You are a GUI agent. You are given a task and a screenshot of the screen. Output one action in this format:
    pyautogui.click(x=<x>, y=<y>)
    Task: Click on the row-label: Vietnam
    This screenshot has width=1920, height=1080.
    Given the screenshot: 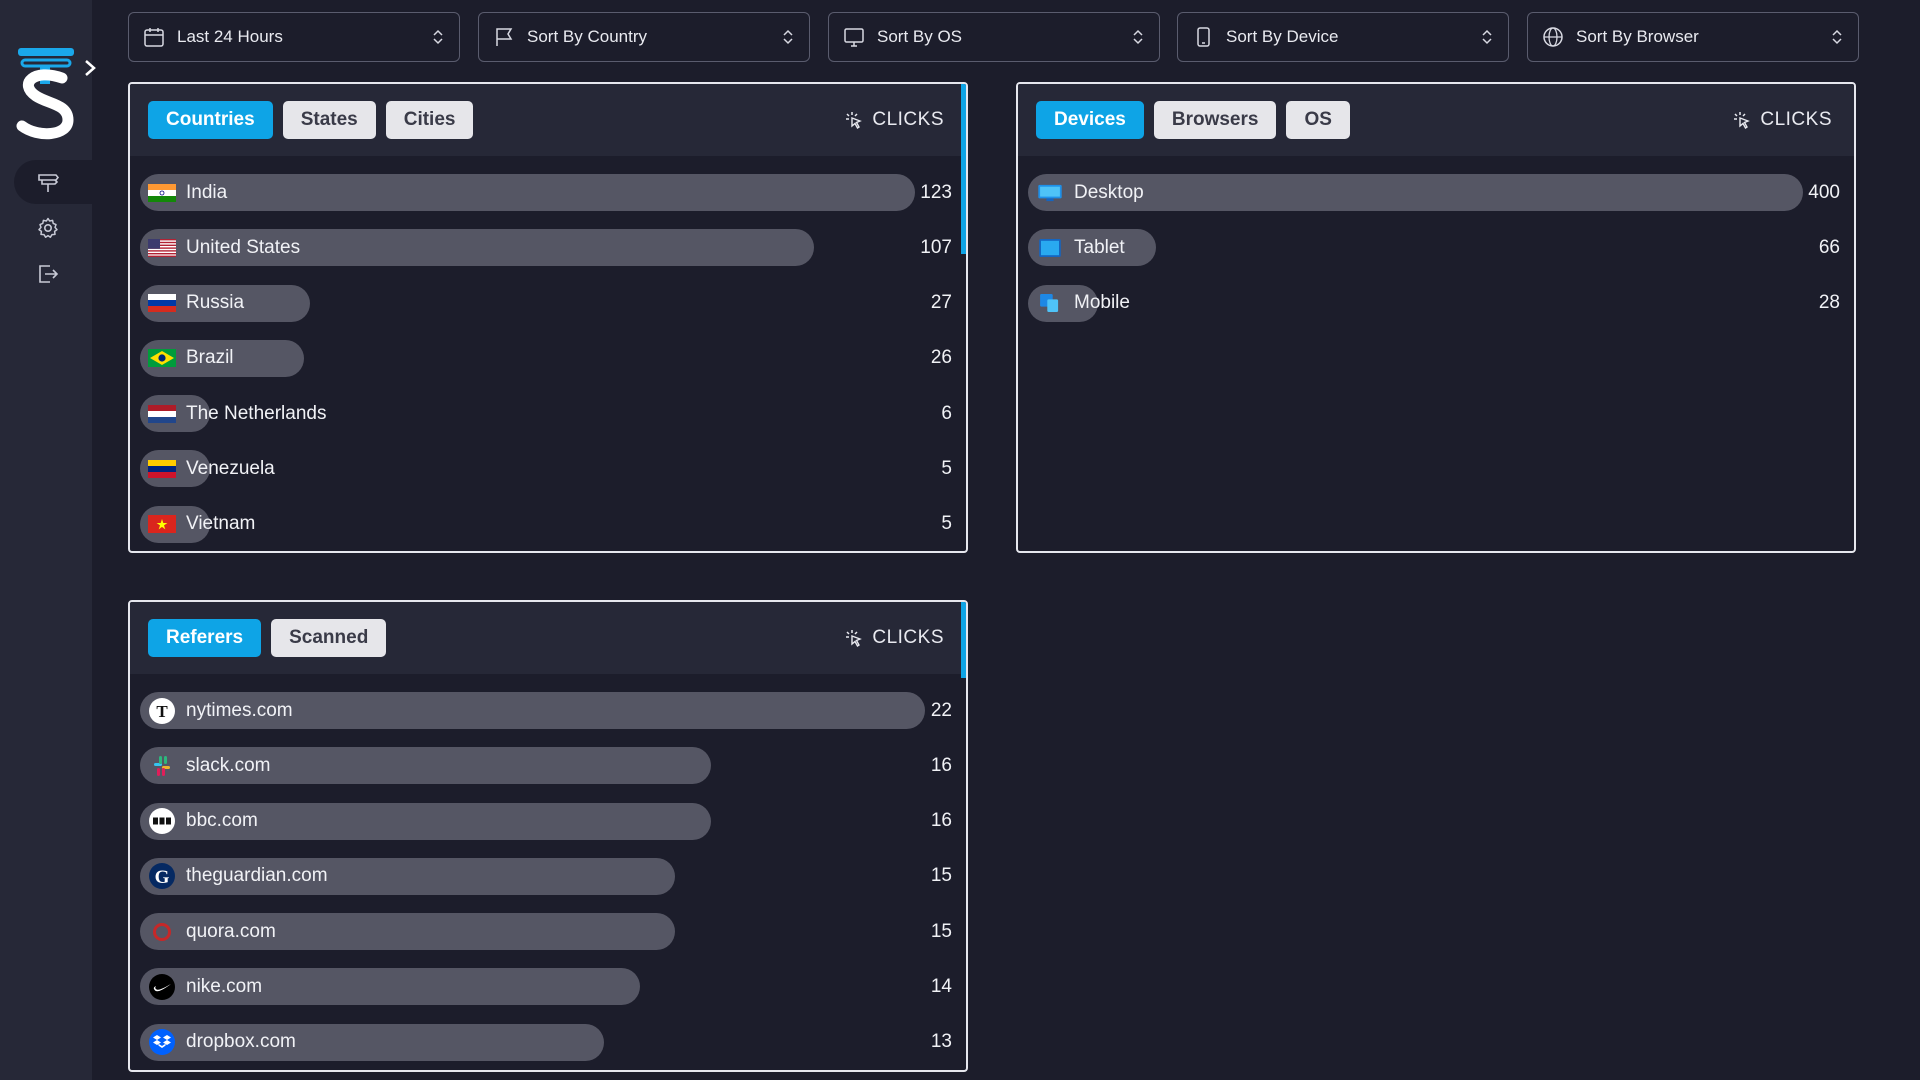 What is the action you would take?
    pyautogui.click(x=201, y=524)
    